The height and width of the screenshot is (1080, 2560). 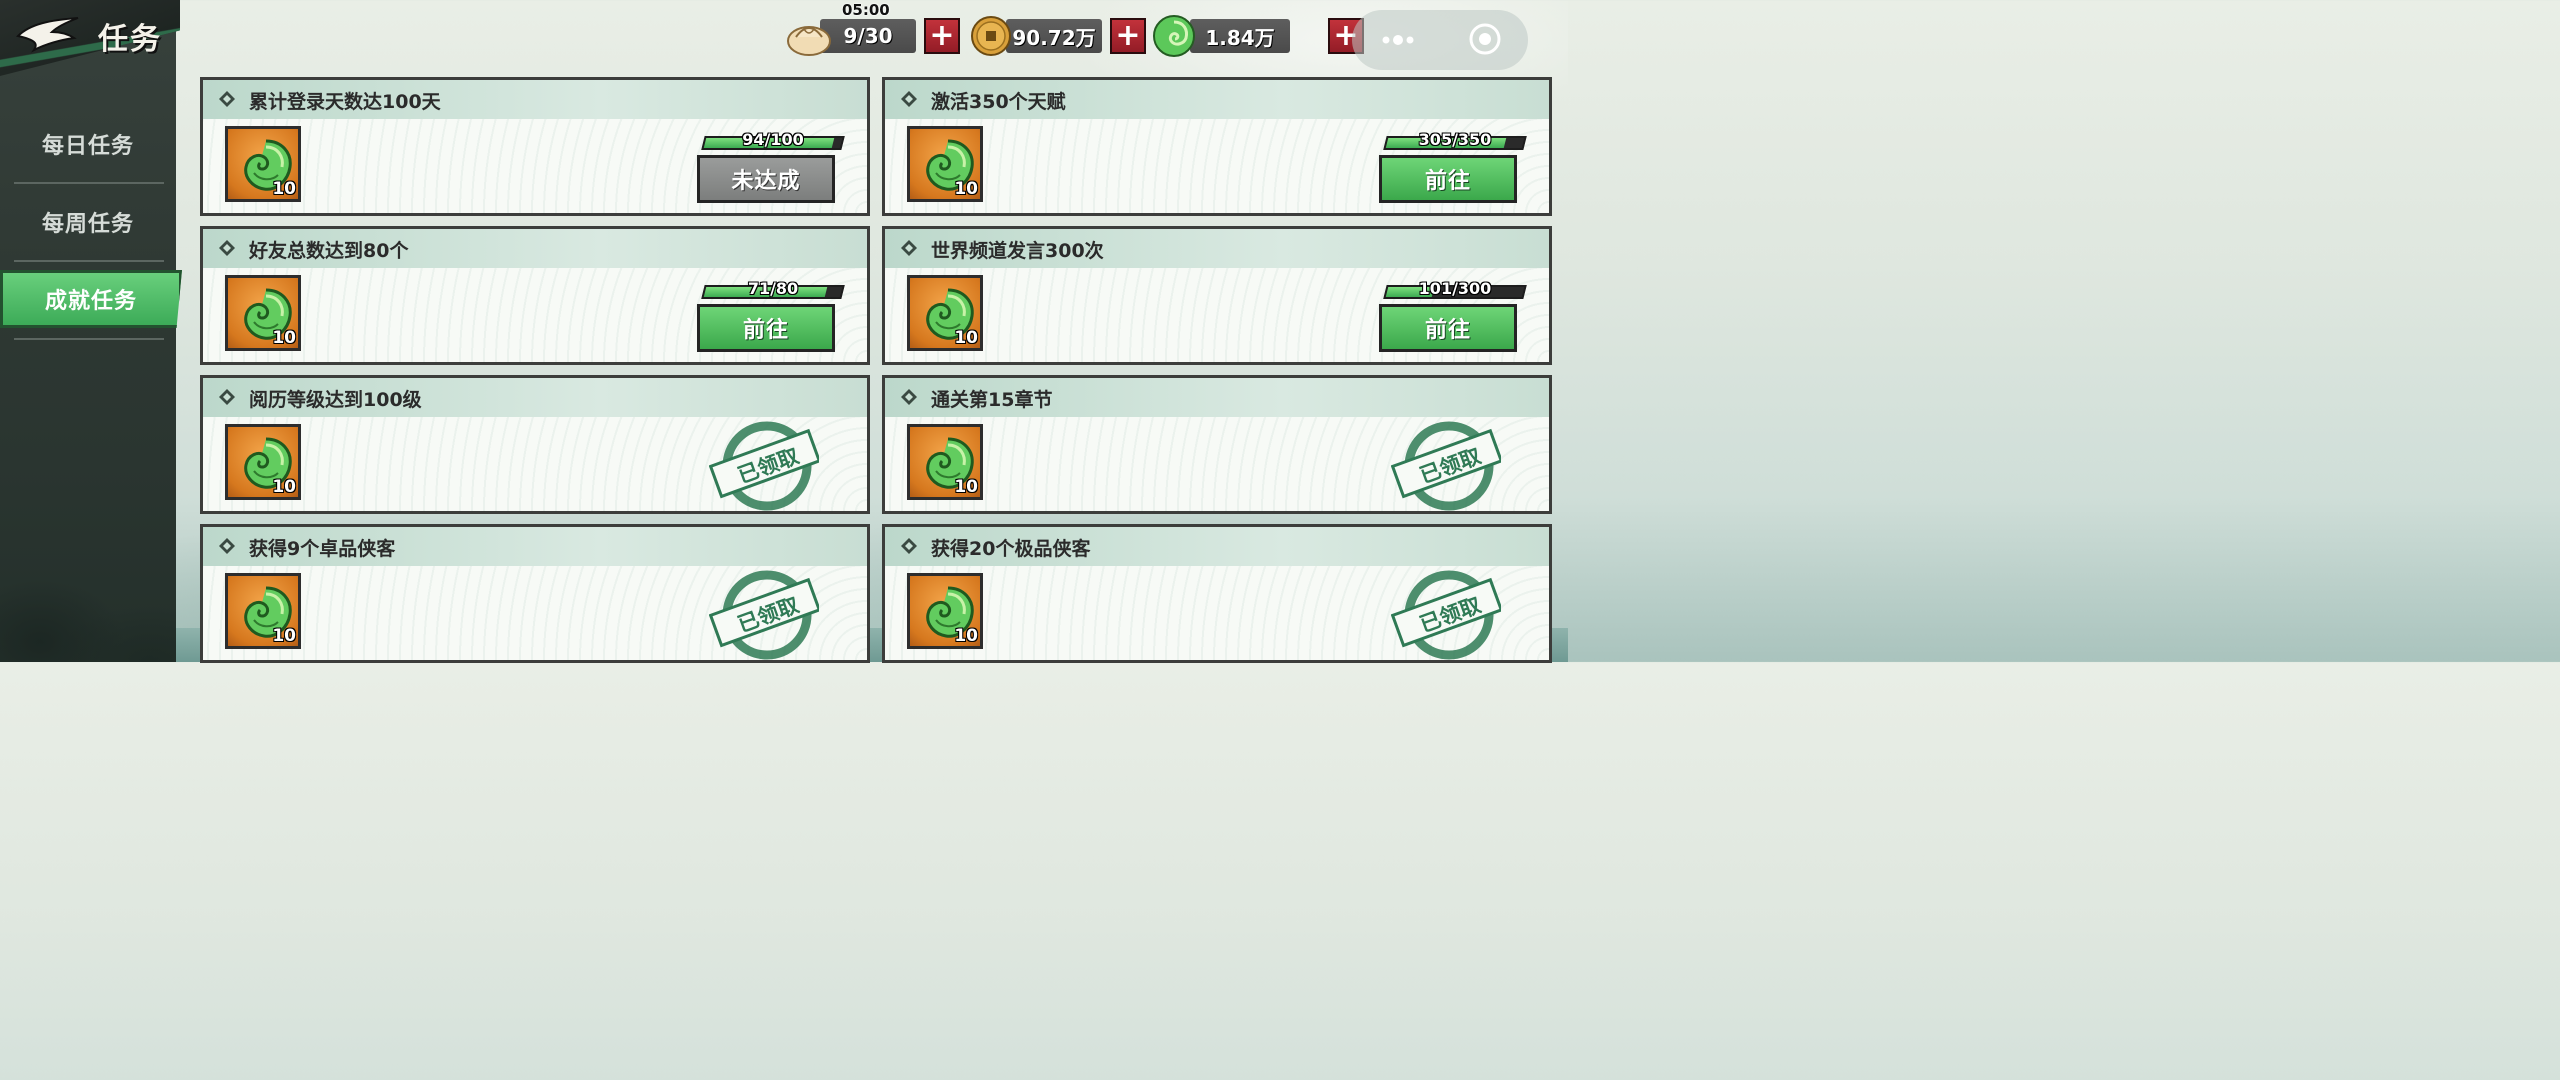 I want to click on jade-resource: 1.84万 +, so click(x=1258, y=36).